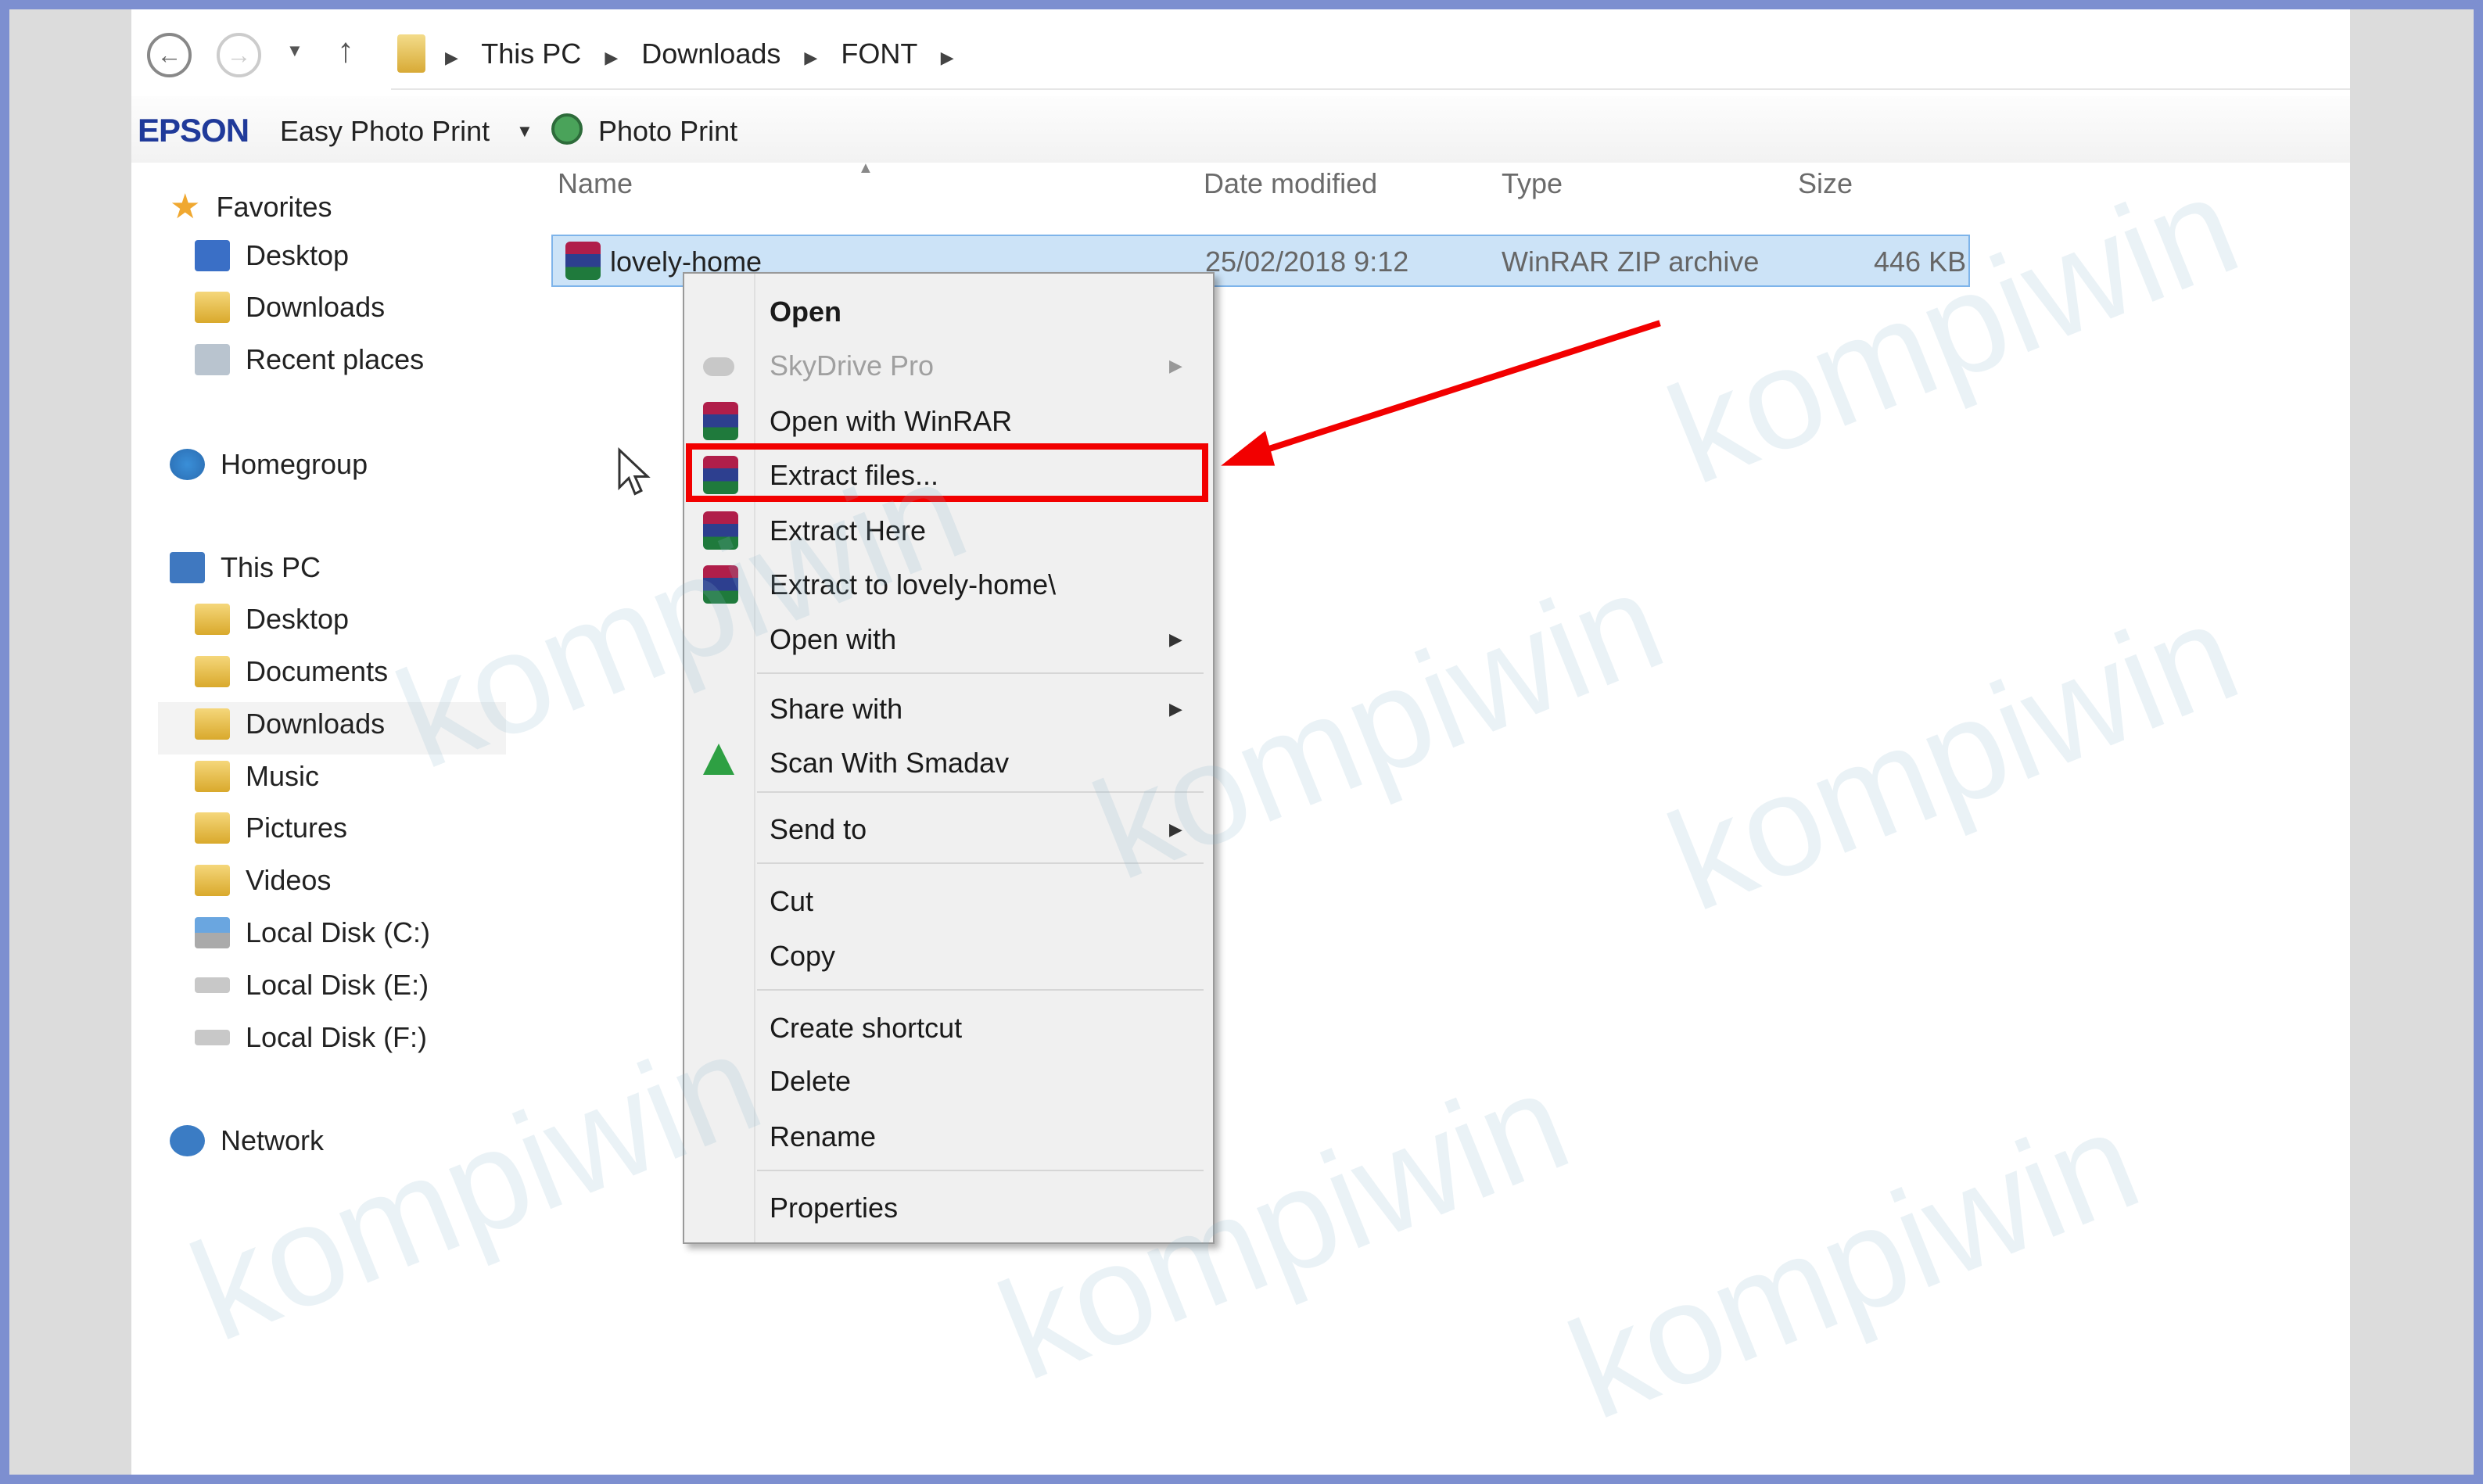  I want to click on column-size: Size, so click(1825, 183).